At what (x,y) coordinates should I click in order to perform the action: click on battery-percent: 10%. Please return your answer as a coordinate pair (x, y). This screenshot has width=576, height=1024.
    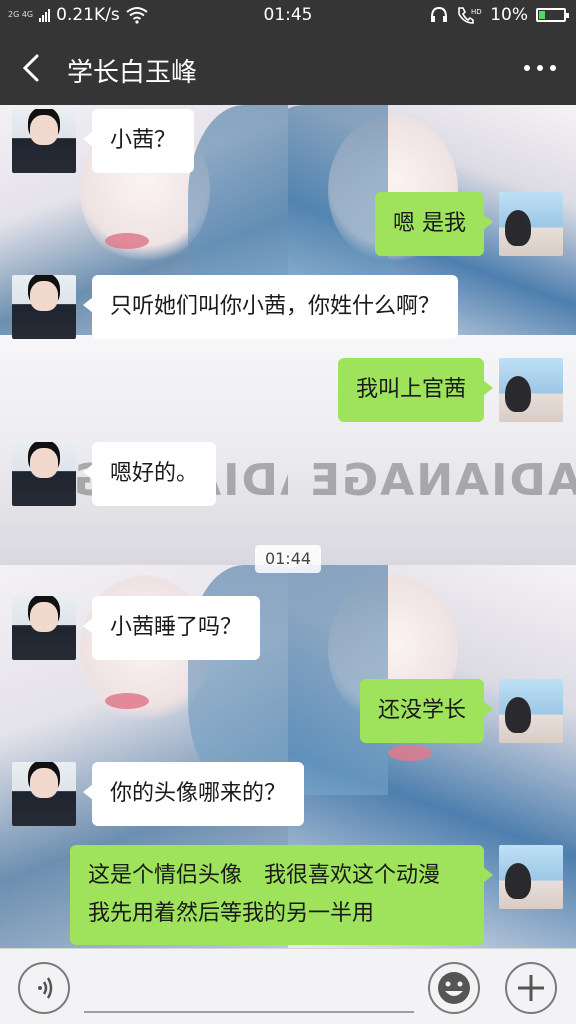
    Looking at the image, I should click on (509, 15).